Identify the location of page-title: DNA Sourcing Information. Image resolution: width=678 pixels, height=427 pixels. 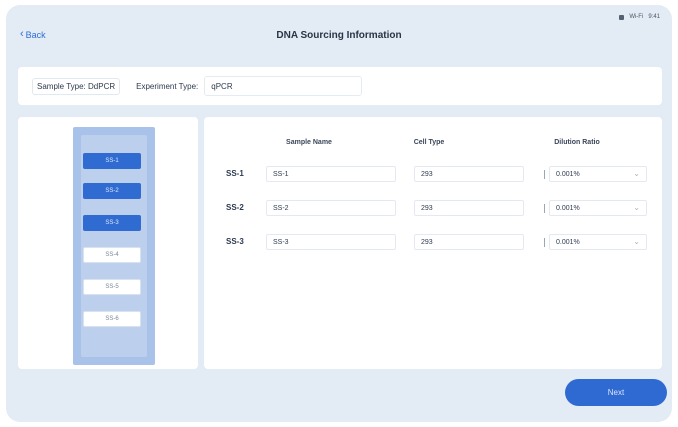
(339, 35).